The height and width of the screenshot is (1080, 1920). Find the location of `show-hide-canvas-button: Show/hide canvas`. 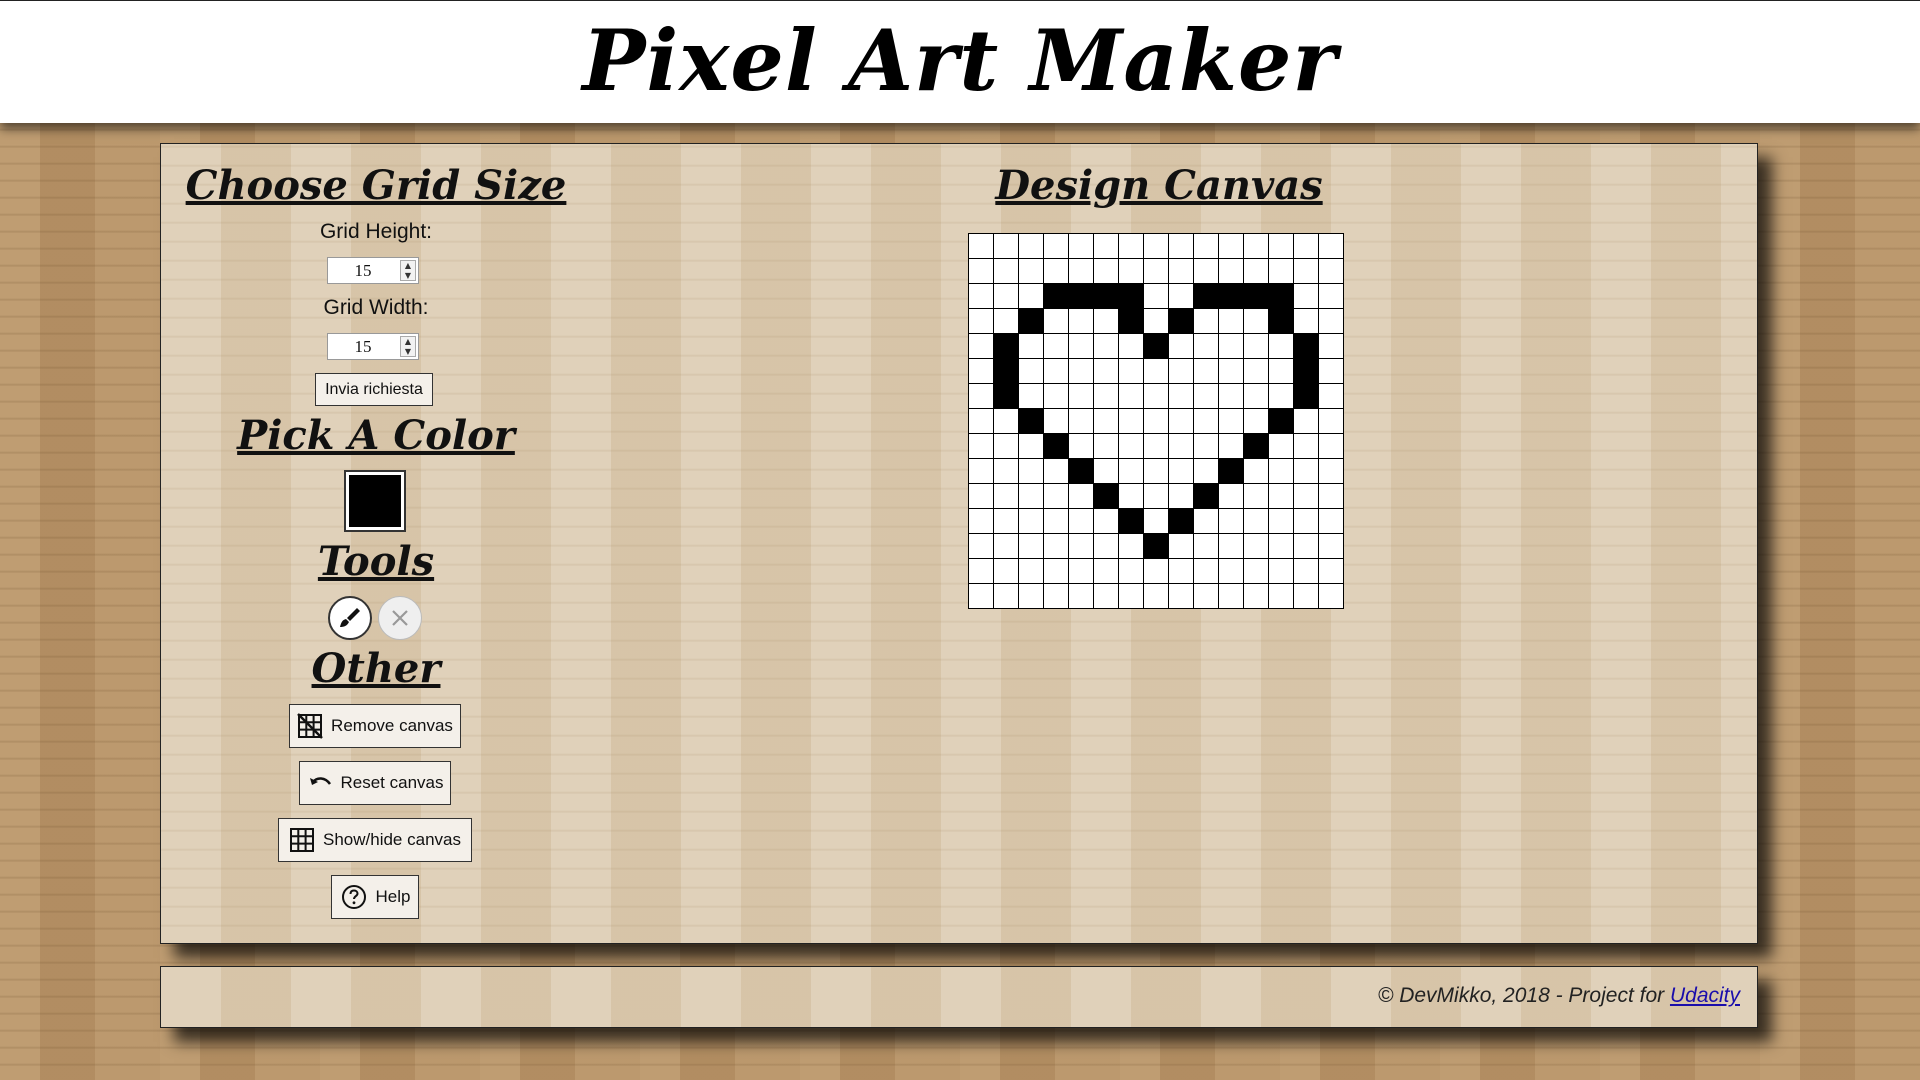

show-hide-canvas-button: Show/hide canvas is located at coordinates (375, 840).